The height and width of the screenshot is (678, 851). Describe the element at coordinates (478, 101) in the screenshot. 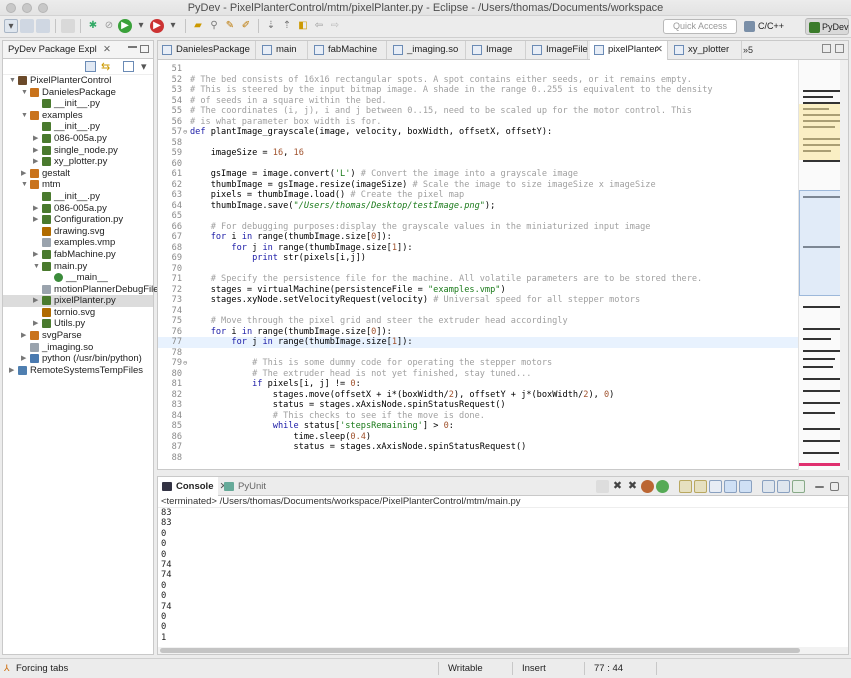

I see `code-line: 54 # of seeds in a square within the bed.` at that location.